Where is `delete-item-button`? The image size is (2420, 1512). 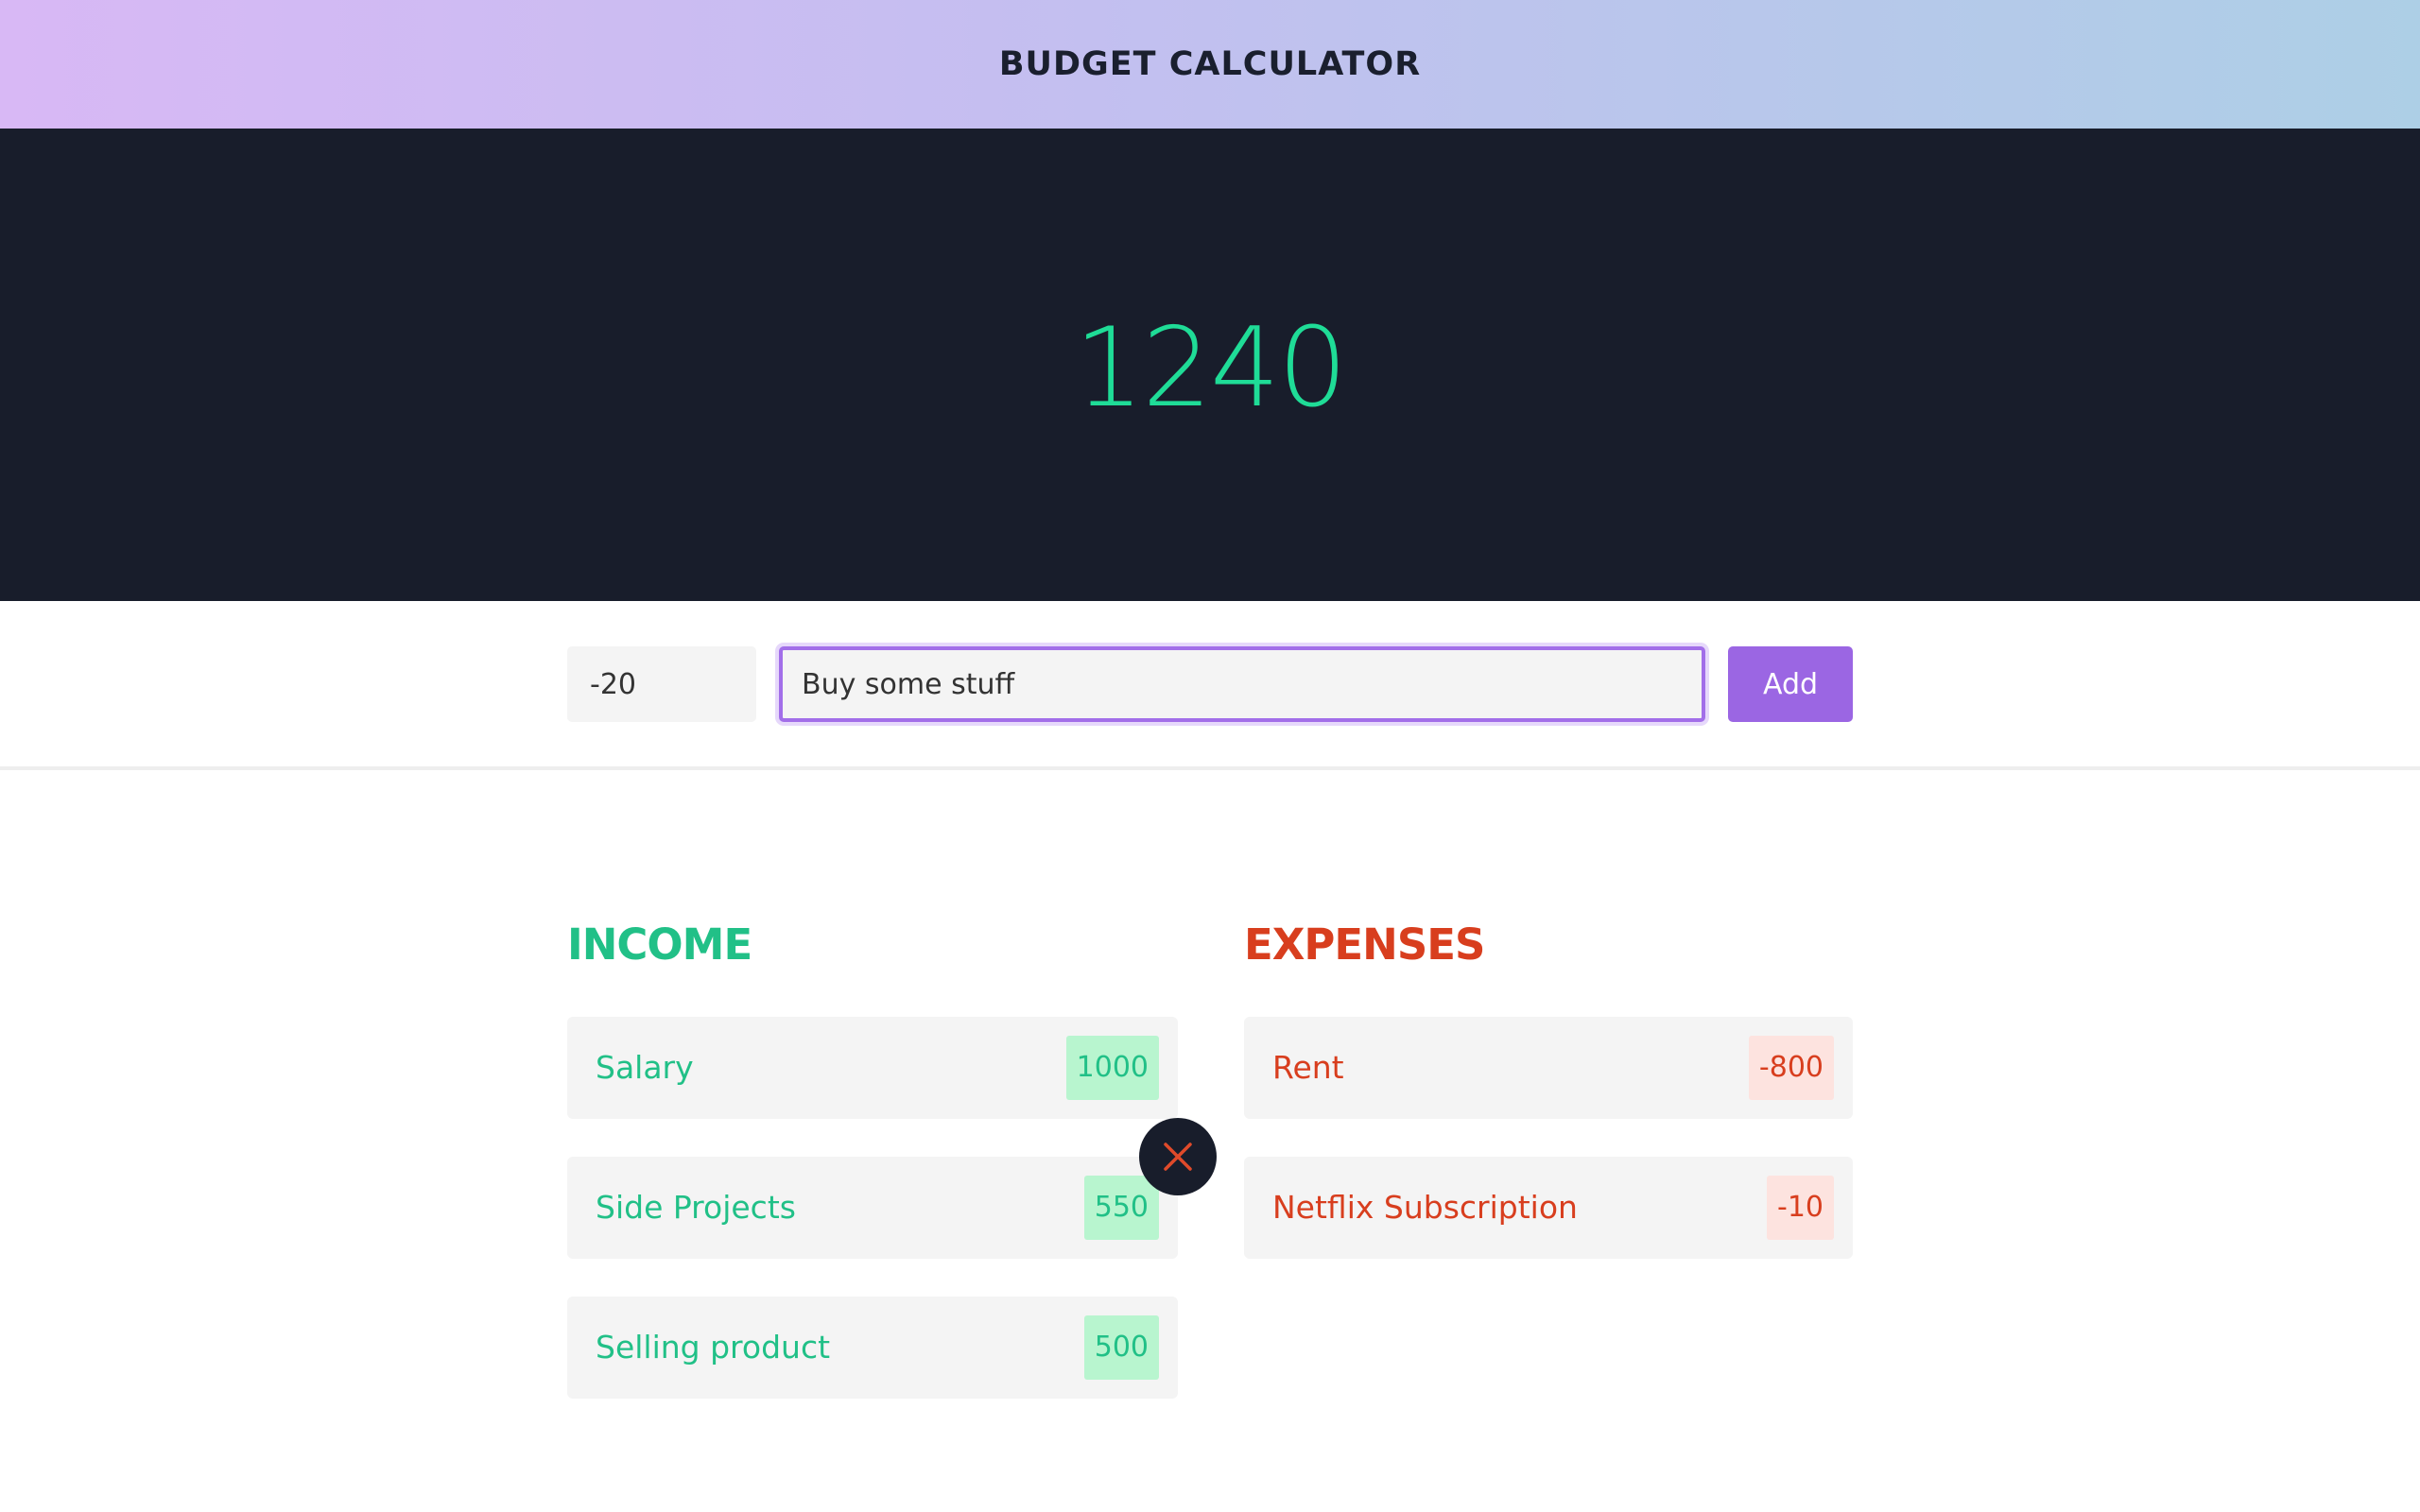 delete-item-button is located at coordinates (1178, 1156).